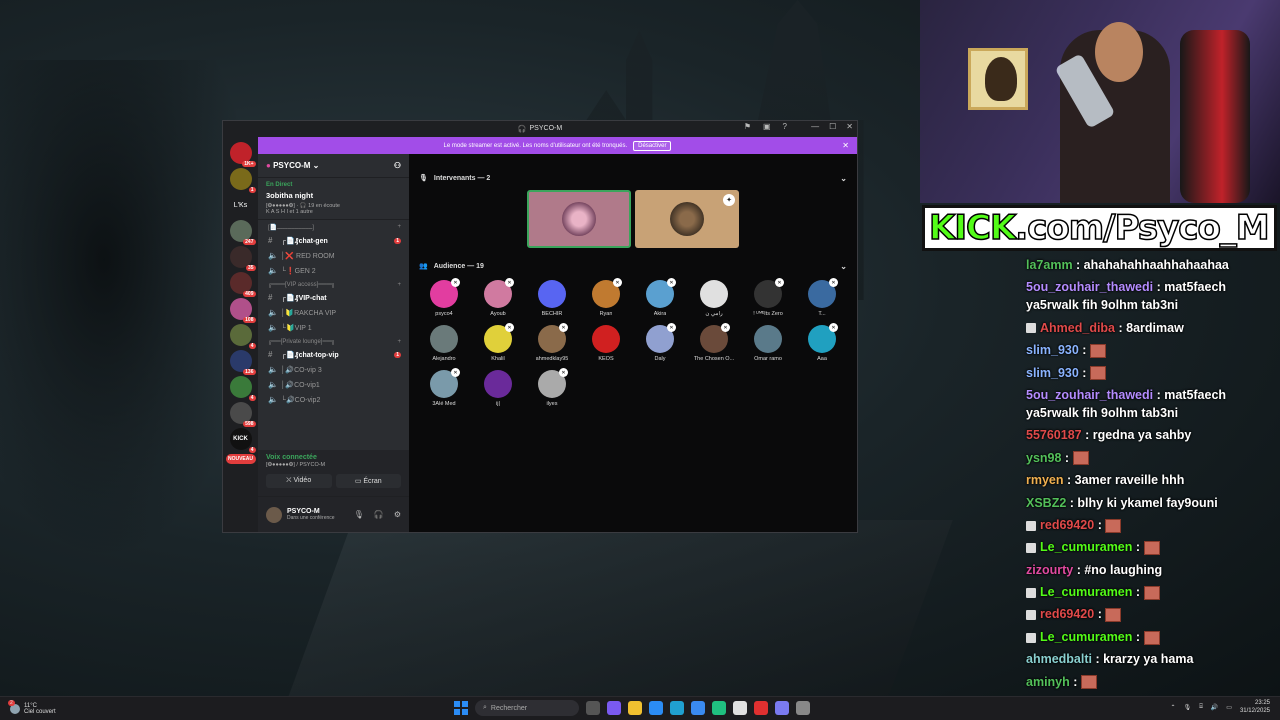  Describe the element at coordinates (767, 126) in the screenshot. I see `screen-icon: ▣` at that location.